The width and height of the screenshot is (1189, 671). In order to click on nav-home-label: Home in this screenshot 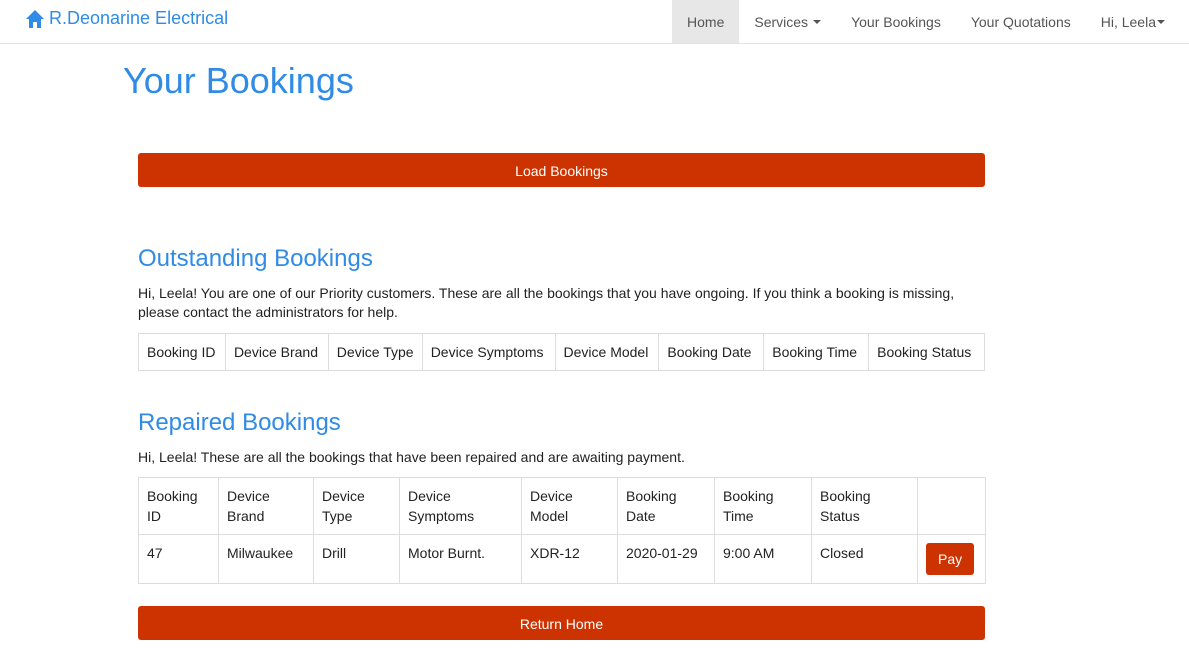, I will do `click(706, 21)`.